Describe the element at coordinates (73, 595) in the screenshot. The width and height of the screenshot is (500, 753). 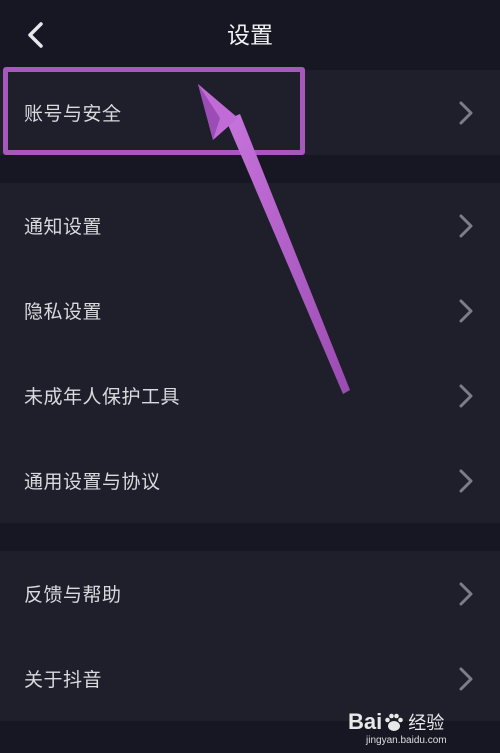
I see `settings-item-label: 反馈与帮助` at that location.